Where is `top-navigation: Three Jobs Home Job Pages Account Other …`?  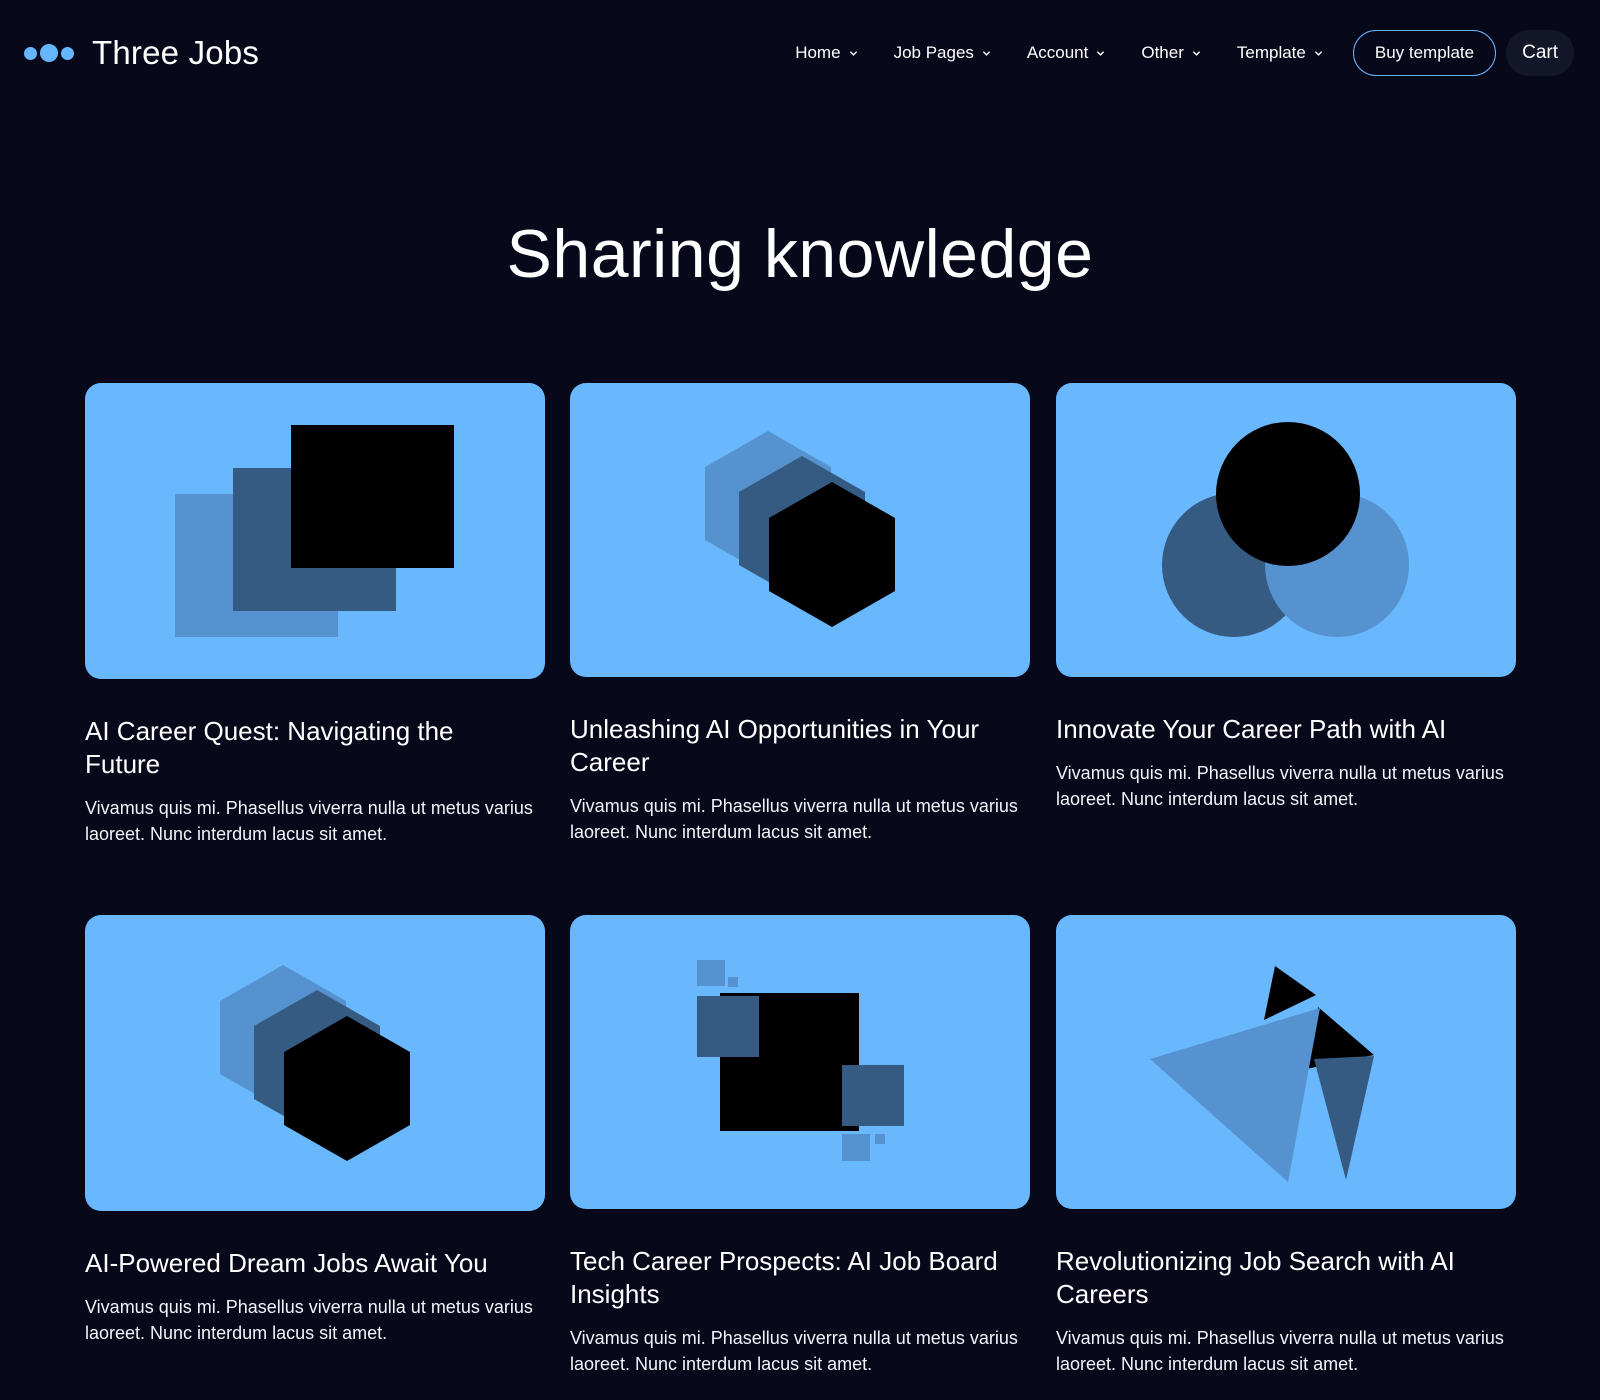
top-navigation: Three Jobs Home Job Pages Account Other … is located at coordinates (800, 53).